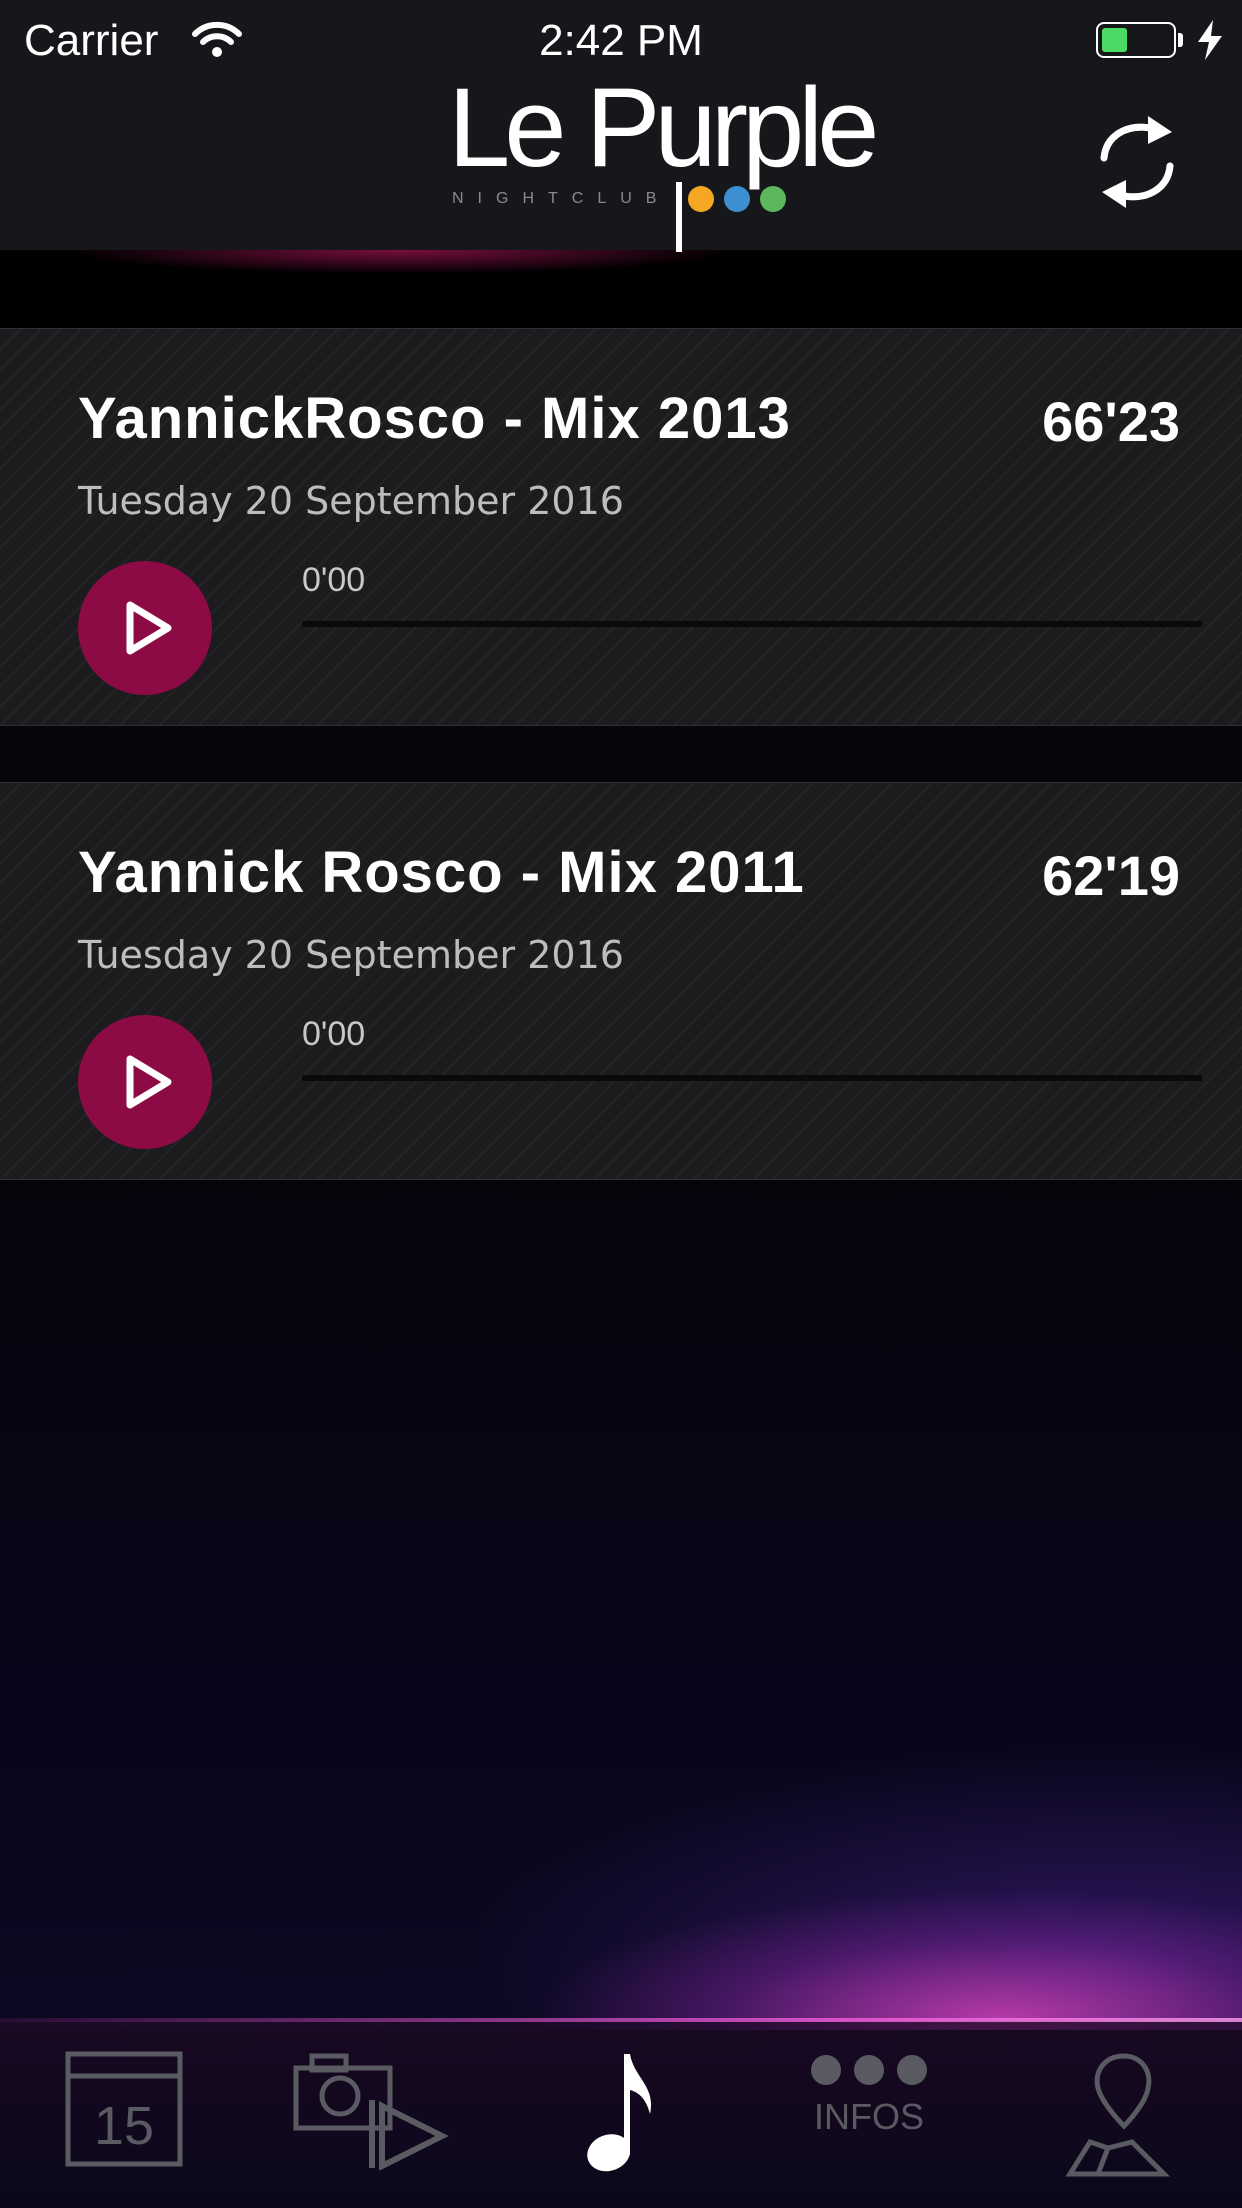 This screenshot has width=1242, height=2208. I want to click on tab-music, so click(620, 2120).